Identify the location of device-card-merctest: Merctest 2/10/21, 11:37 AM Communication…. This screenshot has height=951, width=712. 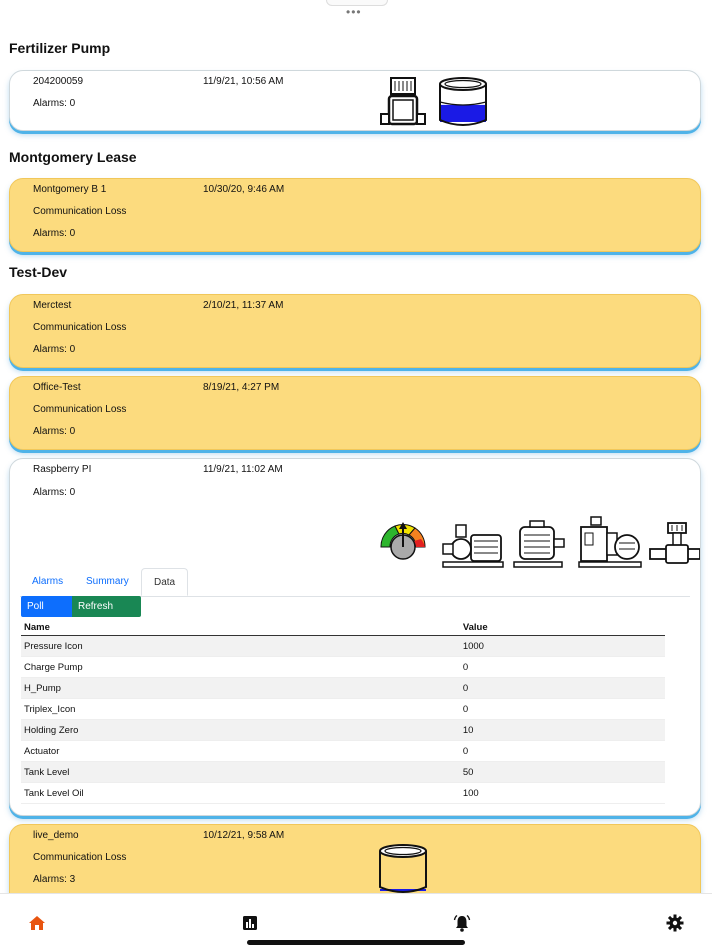
(355, 331).